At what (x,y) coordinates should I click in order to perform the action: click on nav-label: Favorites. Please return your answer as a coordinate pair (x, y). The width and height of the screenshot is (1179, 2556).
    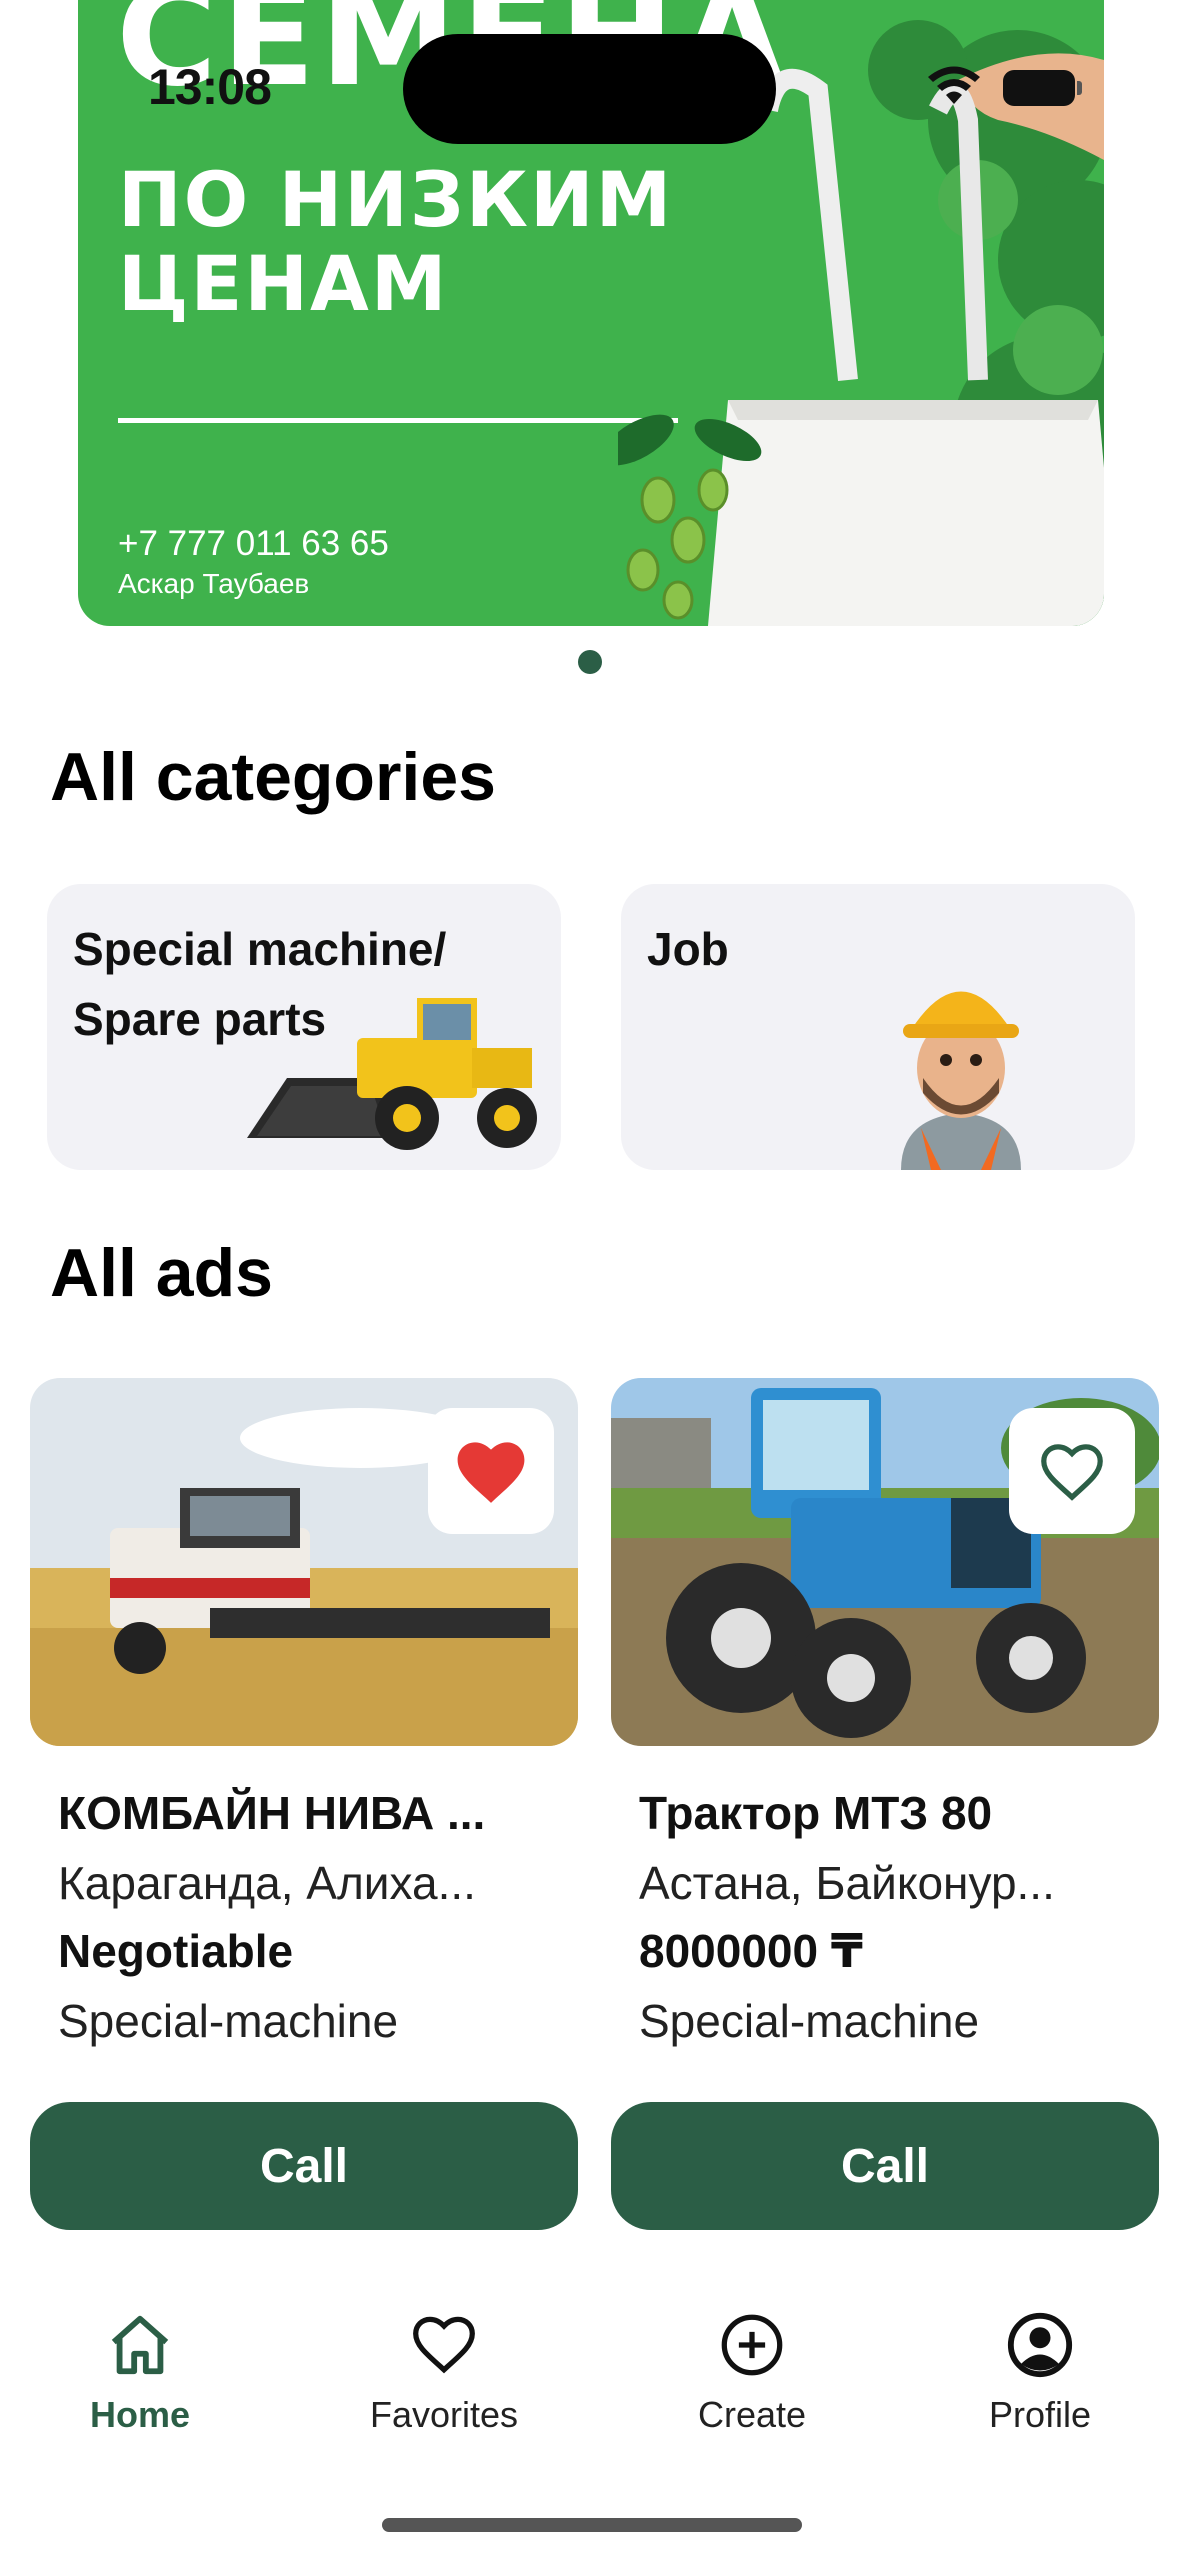
    Looking at the image, I should click on (444, 2414).